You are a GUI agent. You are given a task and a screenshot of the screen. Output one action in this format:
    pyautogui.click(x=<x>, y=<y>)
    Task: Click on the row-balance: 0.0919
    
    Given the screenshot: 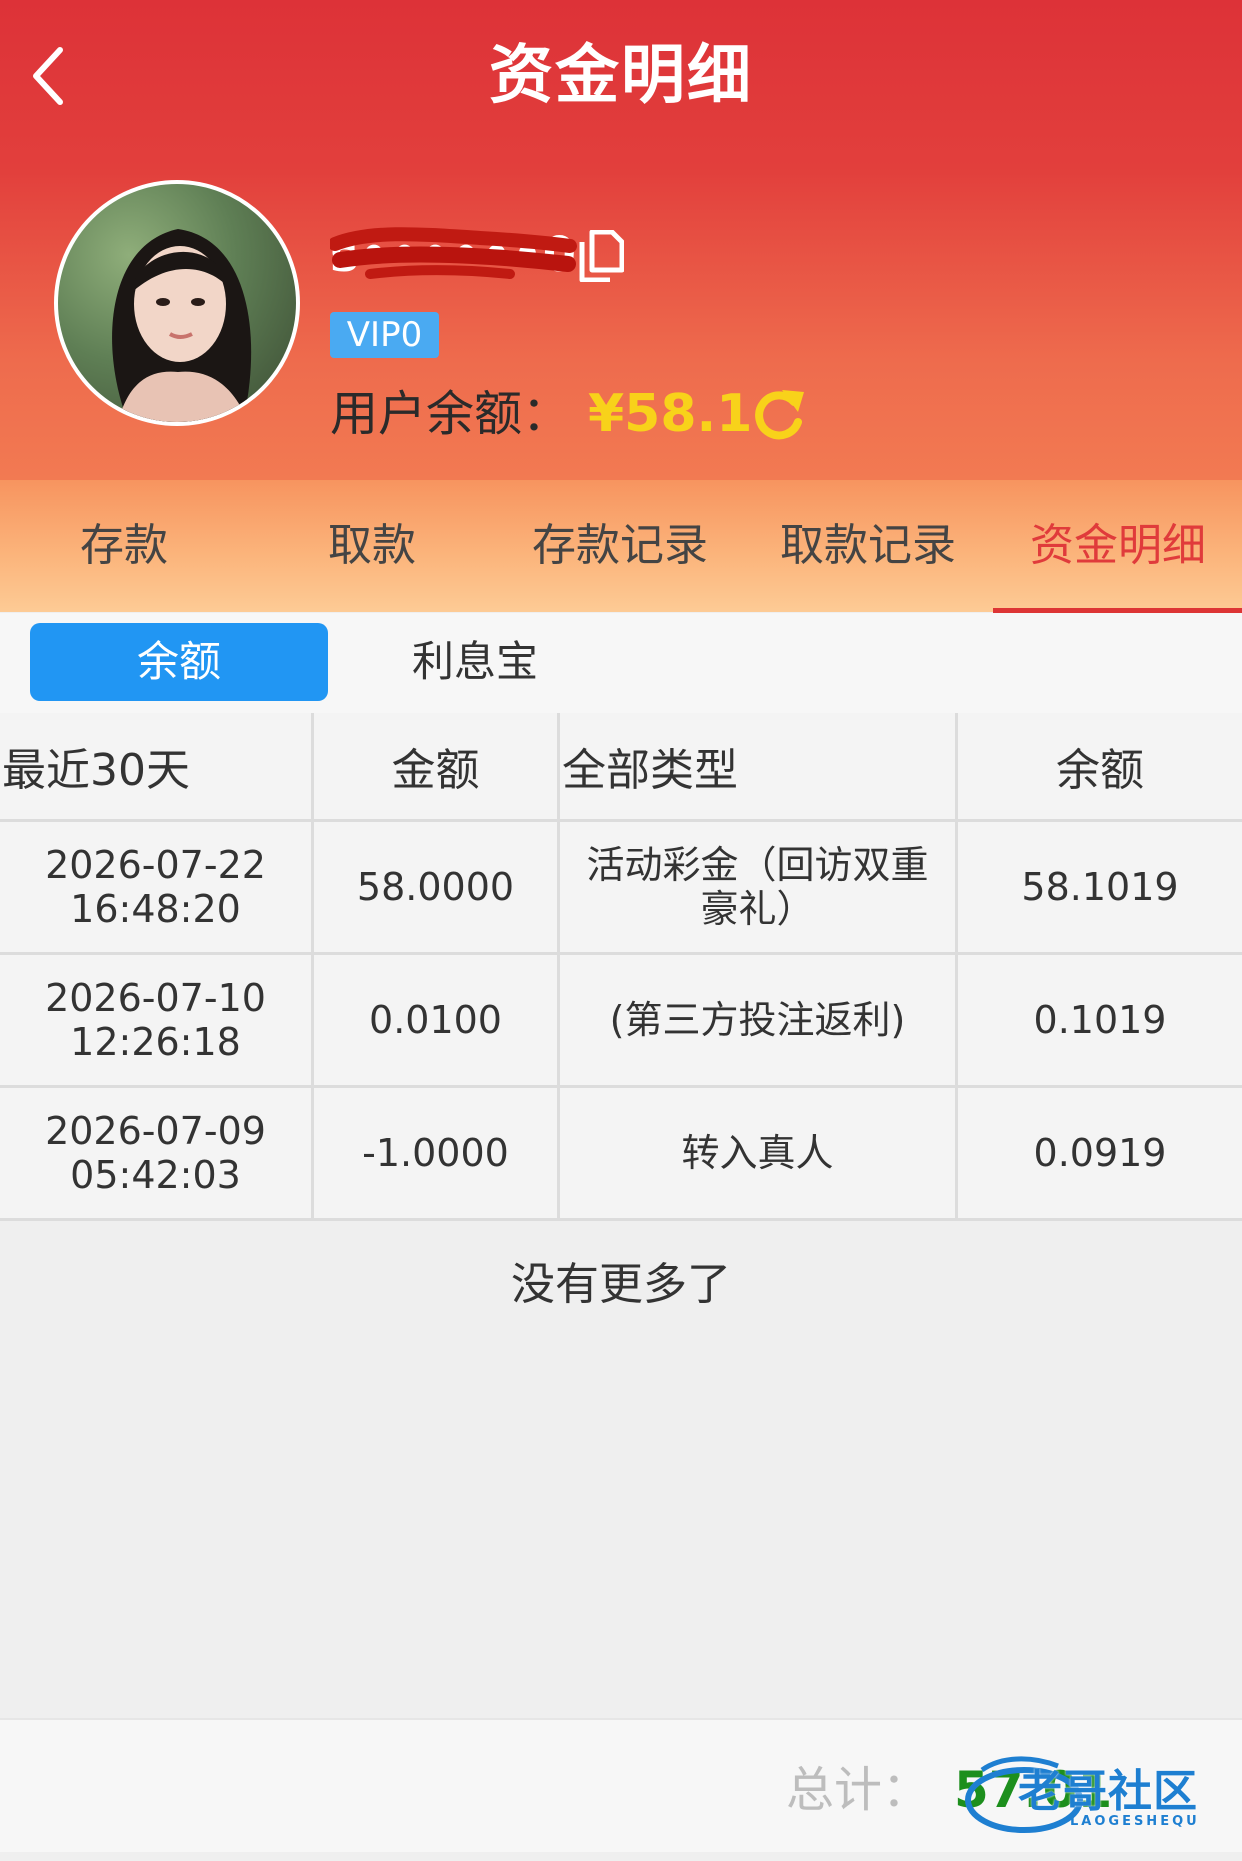 What is the action you would take?
    pyautogui.click(x=1100, y=1153)
    